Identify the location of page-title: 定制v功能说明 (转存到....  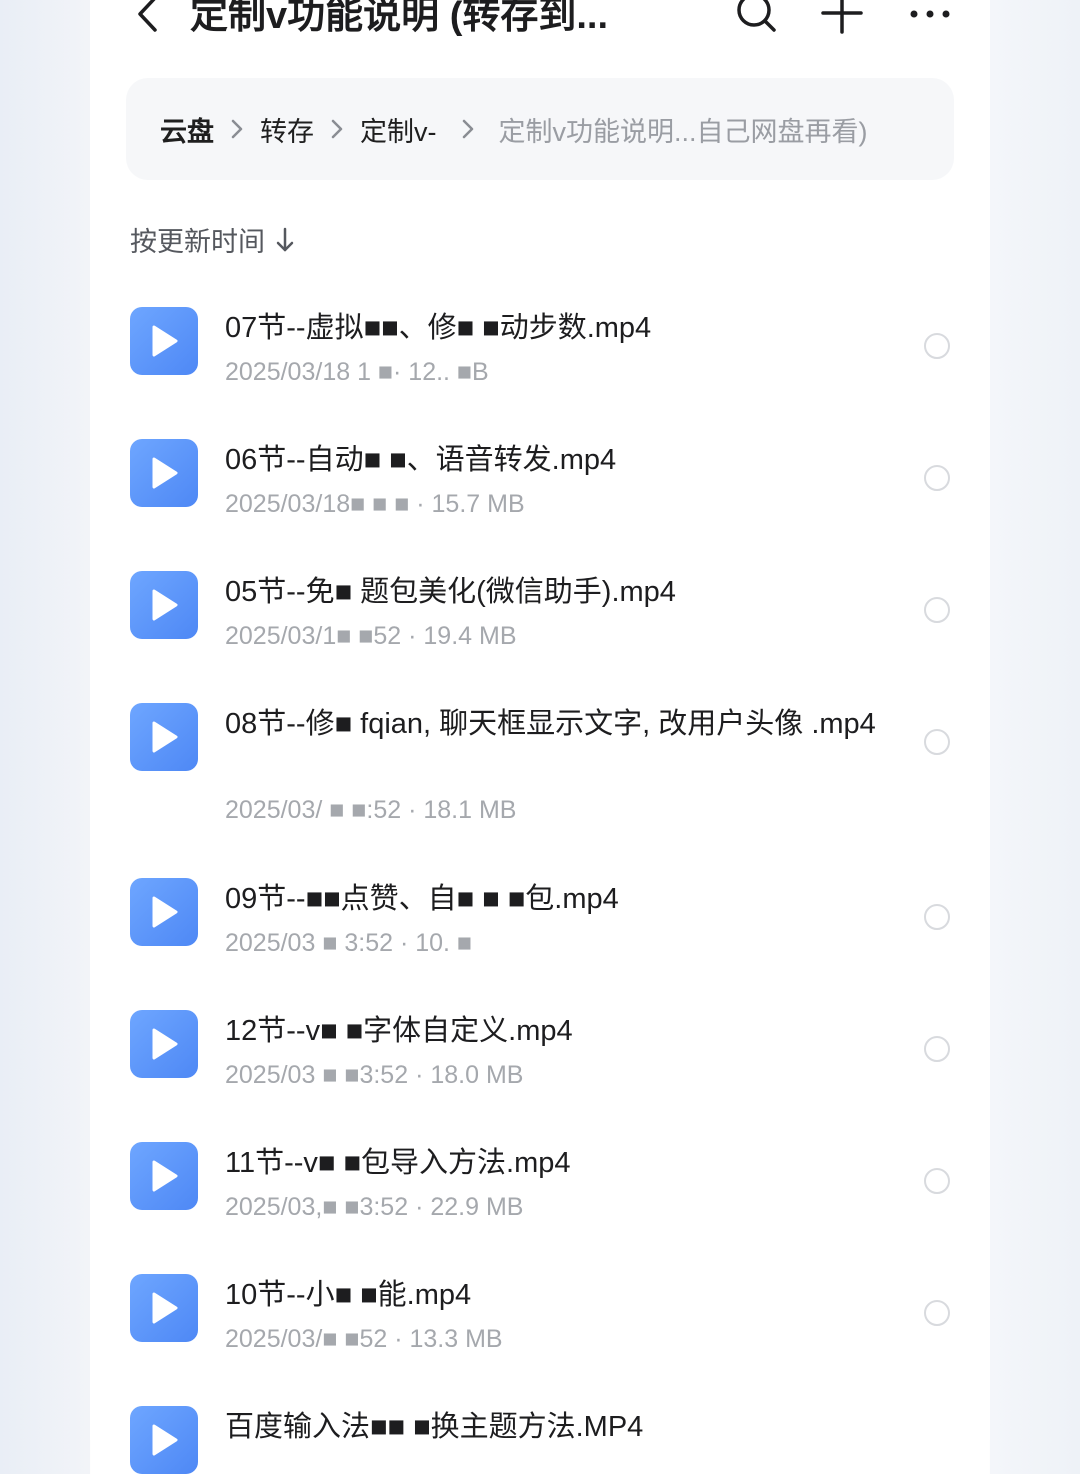
(399, 18).